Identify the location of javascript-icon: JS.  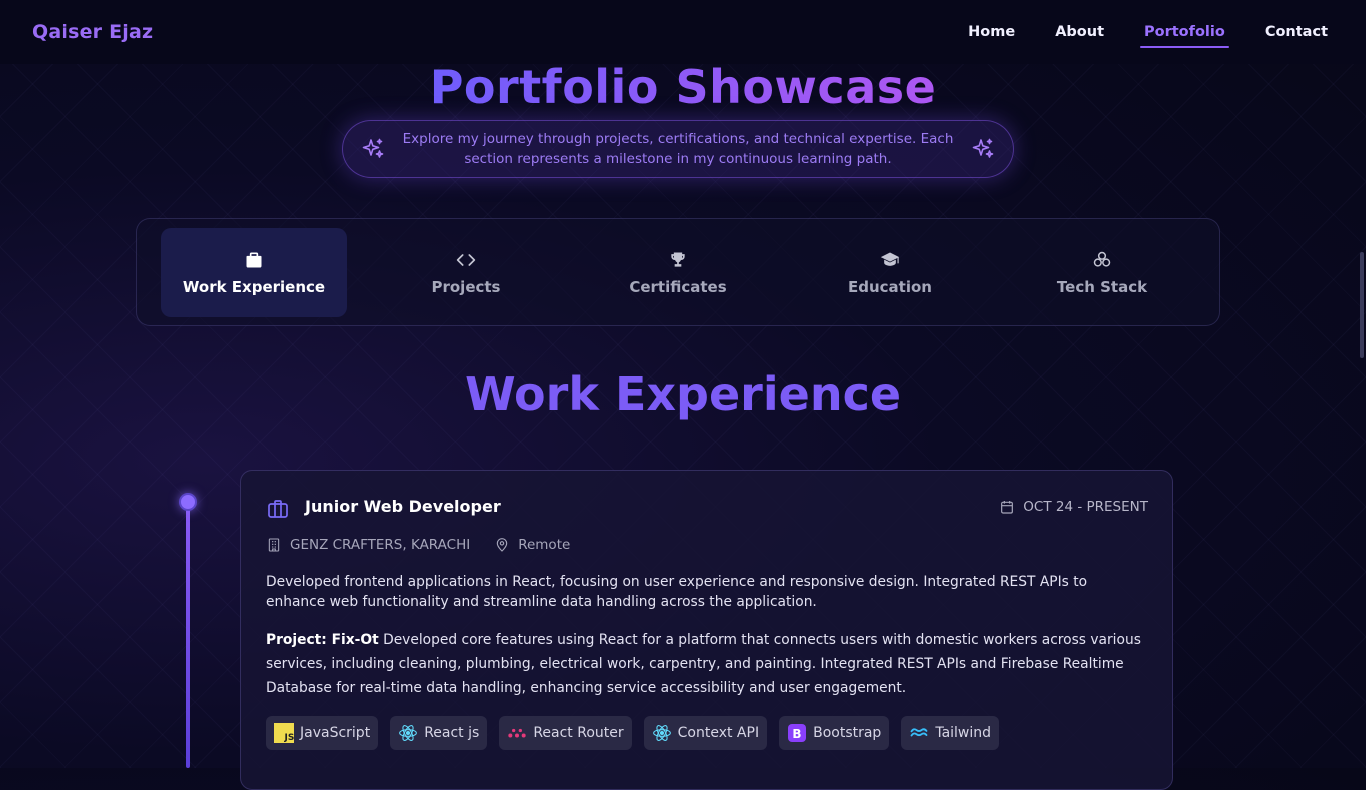
(284, 733).